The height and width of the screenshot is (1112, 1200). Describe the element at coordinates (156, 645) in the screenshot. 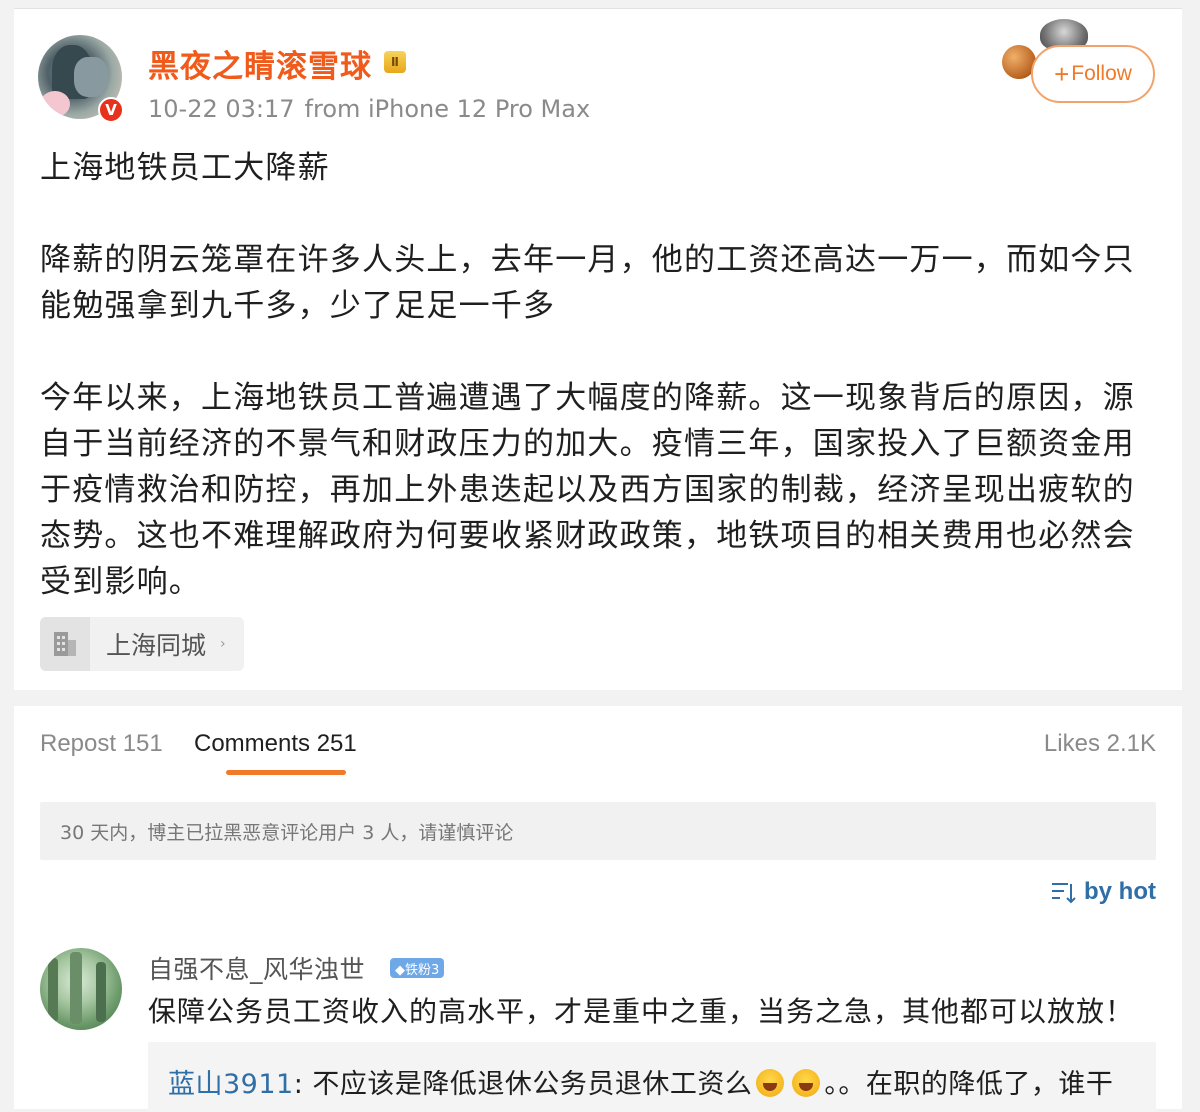

I see `location-label: 上海同城` at that location.